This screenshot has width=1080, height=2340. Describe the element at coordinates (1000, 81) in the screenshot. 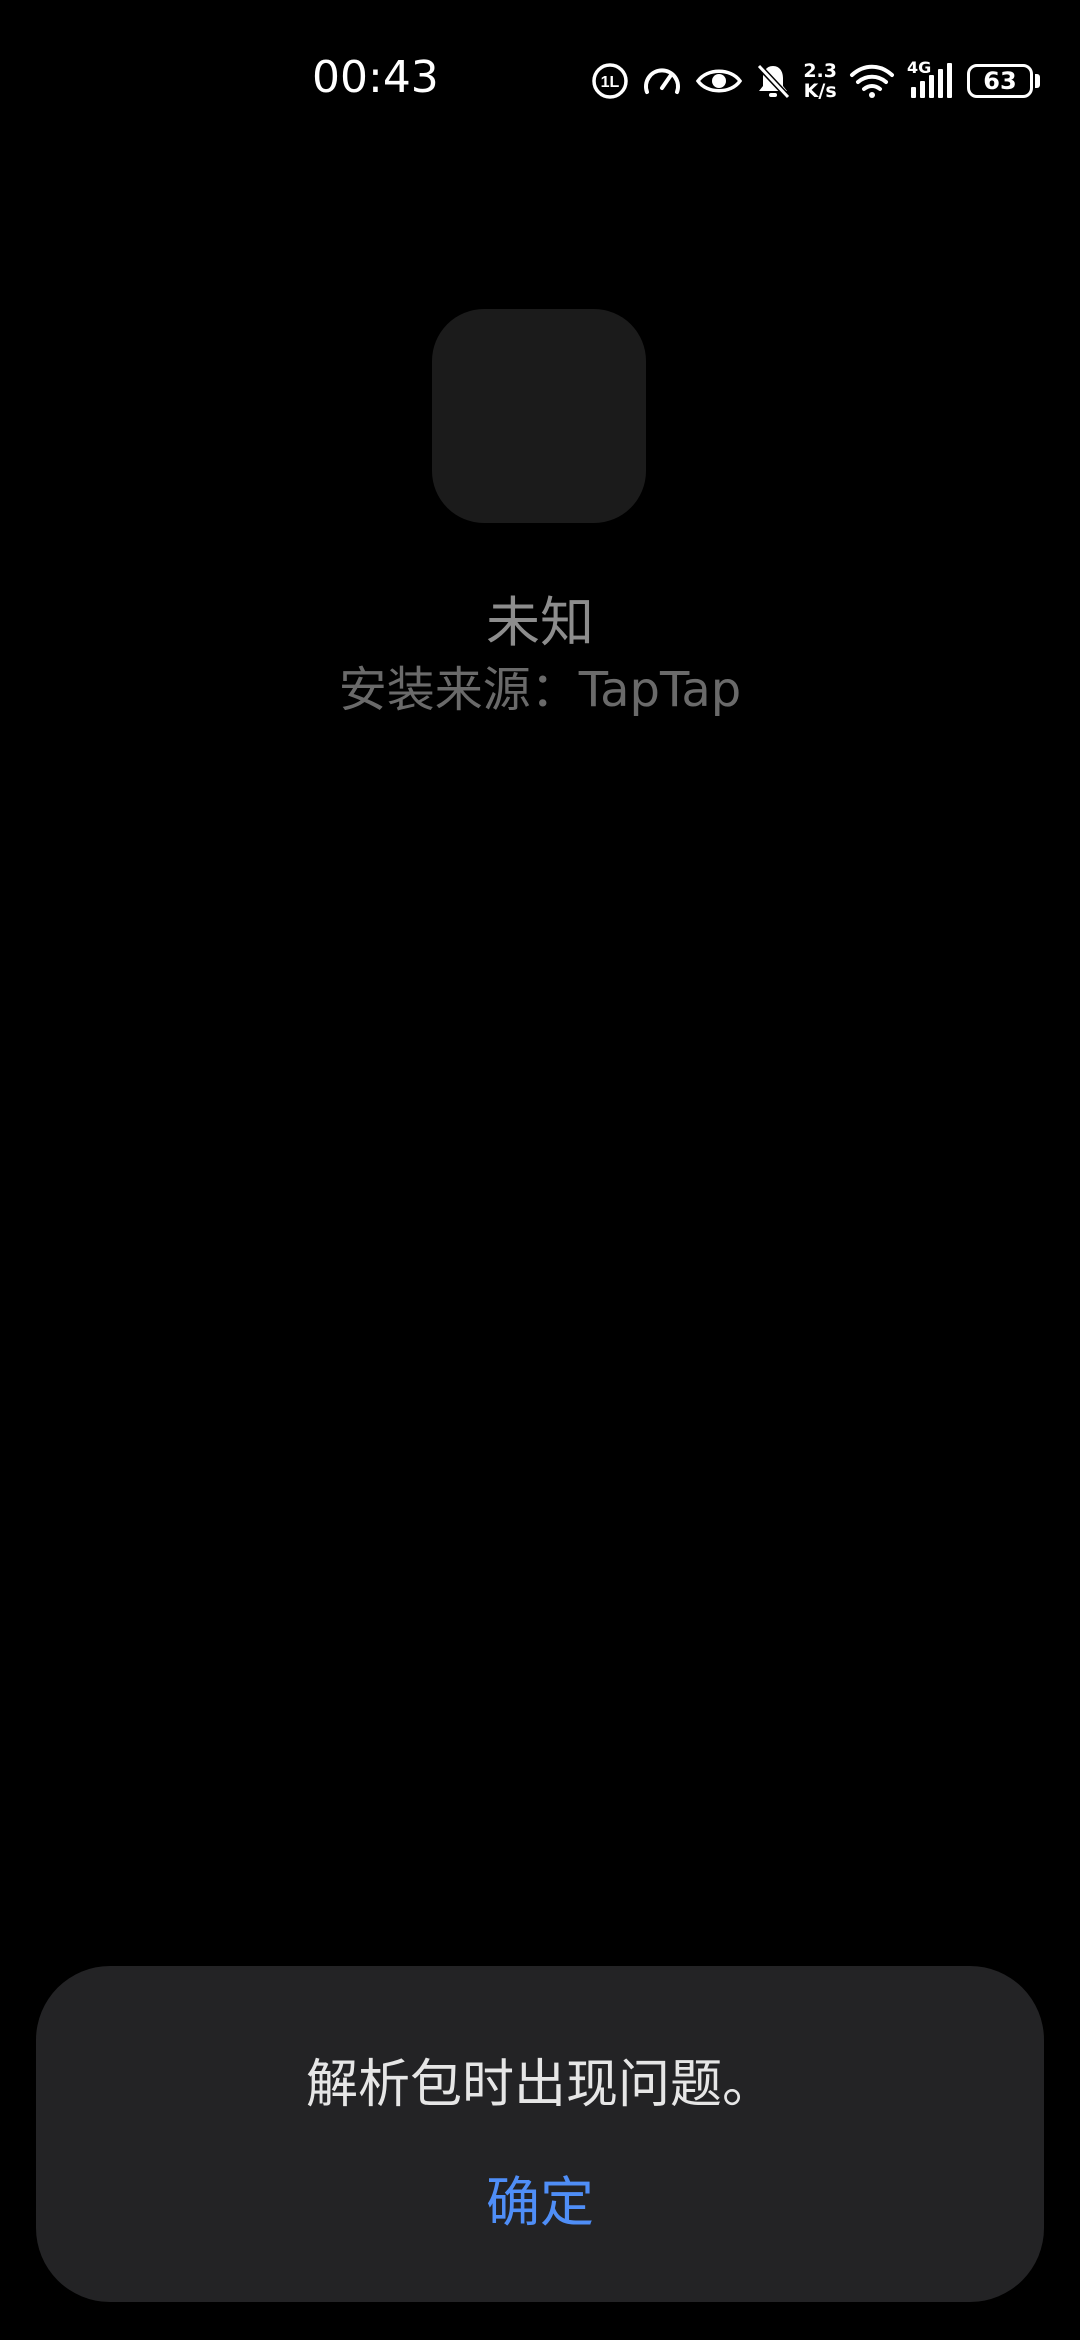

I see `battery-level: 63` at that location.